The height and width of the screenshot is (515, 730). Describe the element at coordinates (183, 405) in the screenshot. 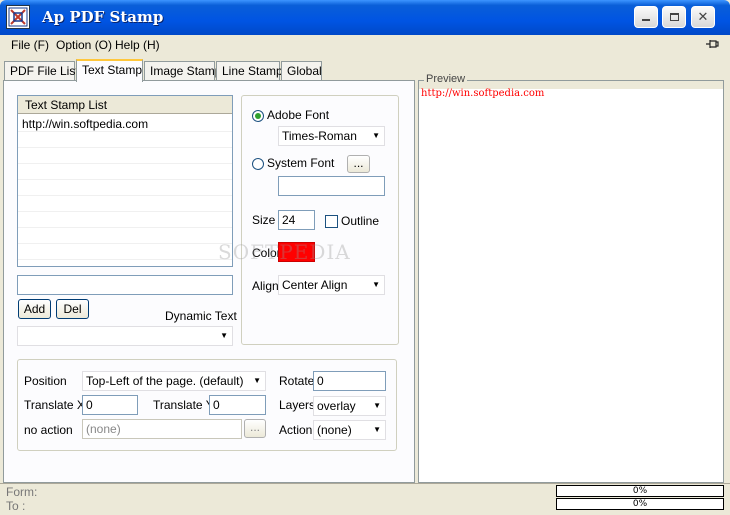

I see `translate-y-label: Translate Y` at that location.